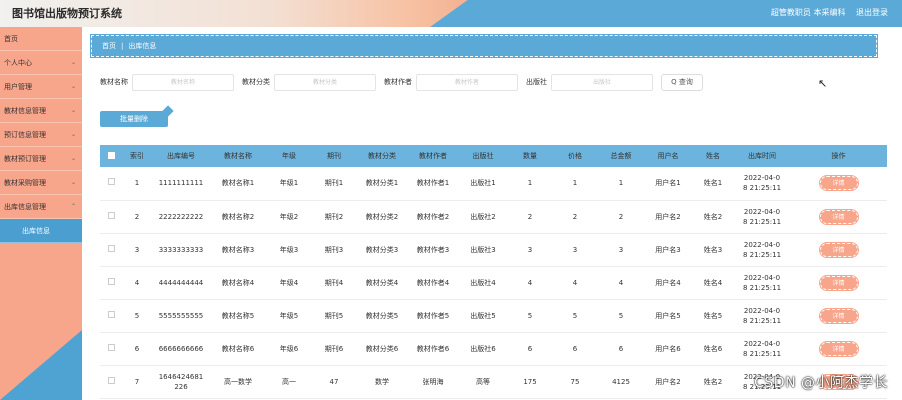 The width and height of the screenshot is (902, 400). Describe the element at coordinates (41, 207) in the screenshot. I see `sidebar-item-outbound: 出库信息管理 ⌃` at that location.